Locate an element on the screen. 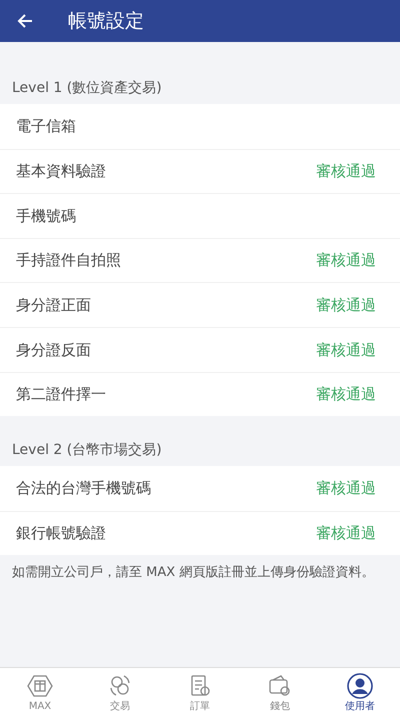 The image size is (400, 715). row-label: 手持證件自拍照 is located at coordinates (68, 261).